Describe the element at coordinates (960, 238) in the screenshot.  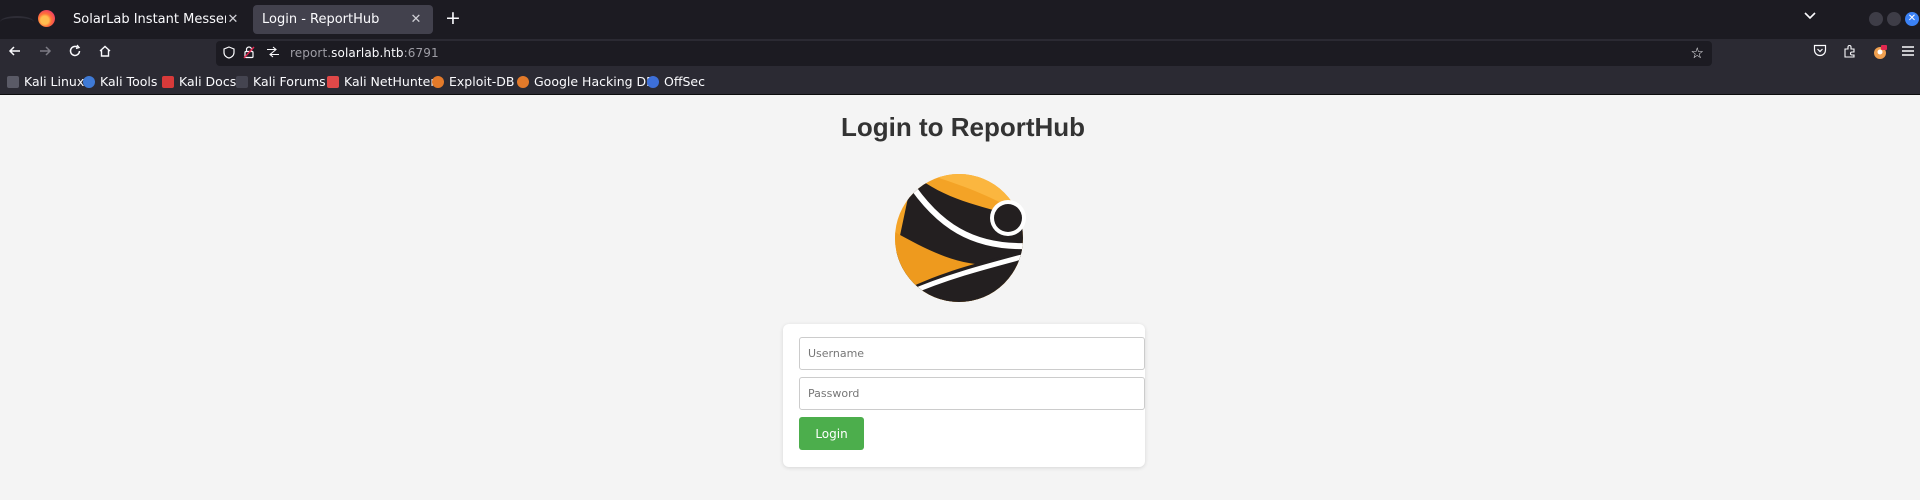
I see `reporthub-logo` at that location.